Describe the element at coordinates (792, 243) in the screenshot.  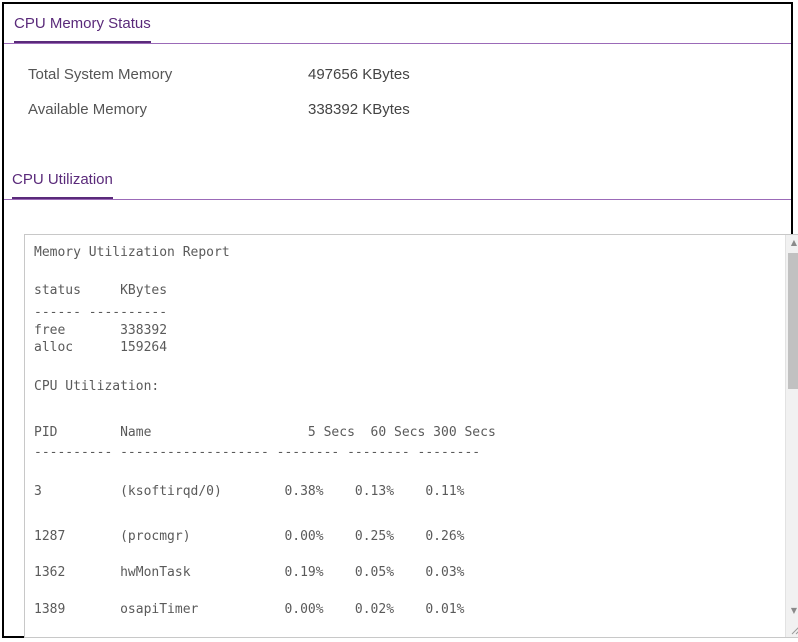
I see `chevron-up-icon: ▲` at that location.